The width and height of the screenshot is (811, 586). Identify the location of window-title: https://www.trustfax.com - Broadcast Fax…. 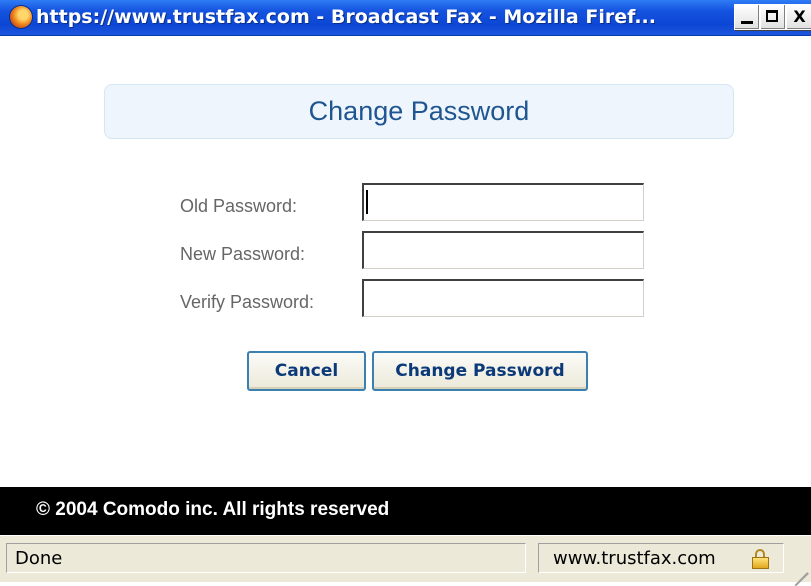
(346, 17).